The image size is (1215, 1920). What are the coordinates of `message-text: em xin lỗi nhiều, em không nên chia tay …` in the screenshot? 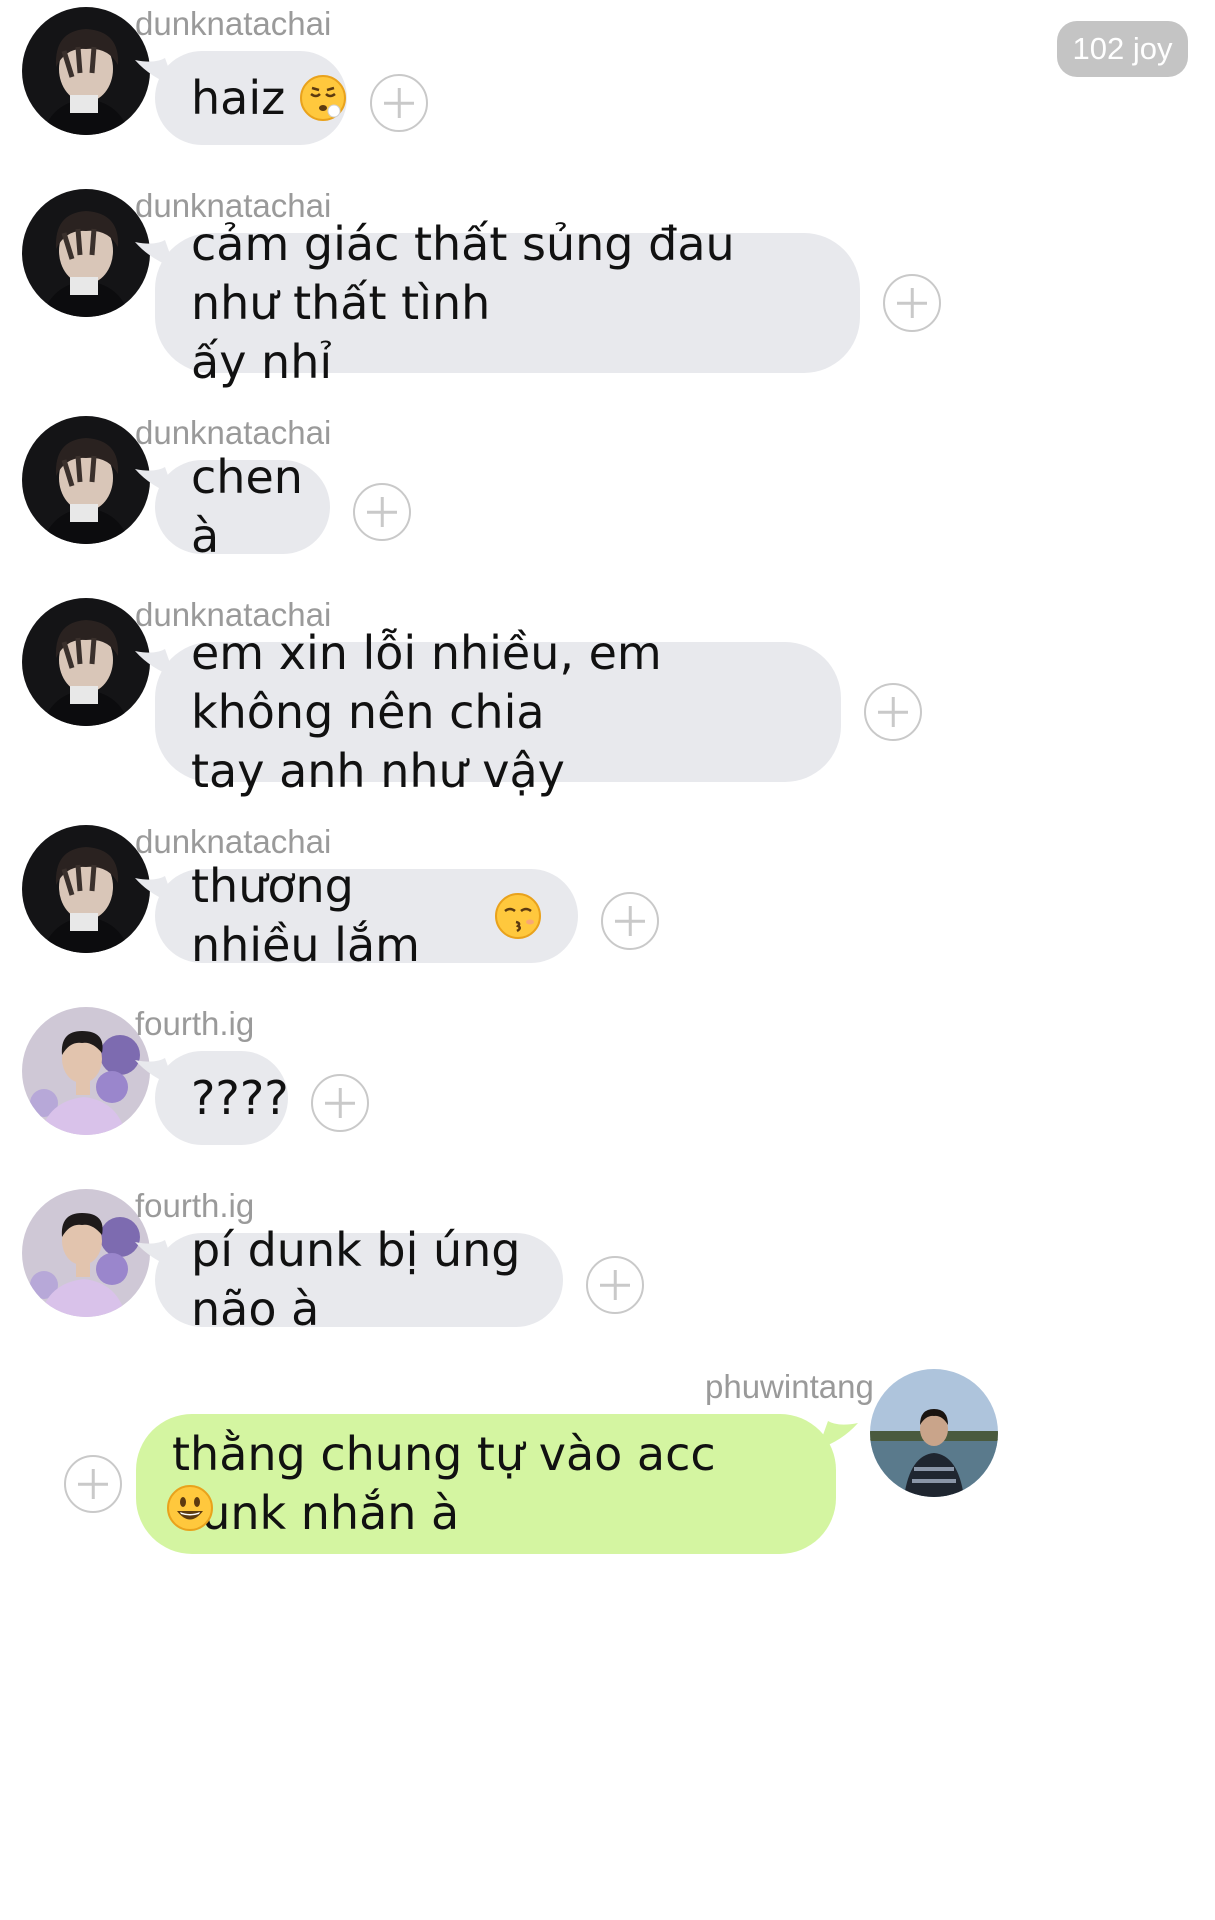 It's located at (426, 711).